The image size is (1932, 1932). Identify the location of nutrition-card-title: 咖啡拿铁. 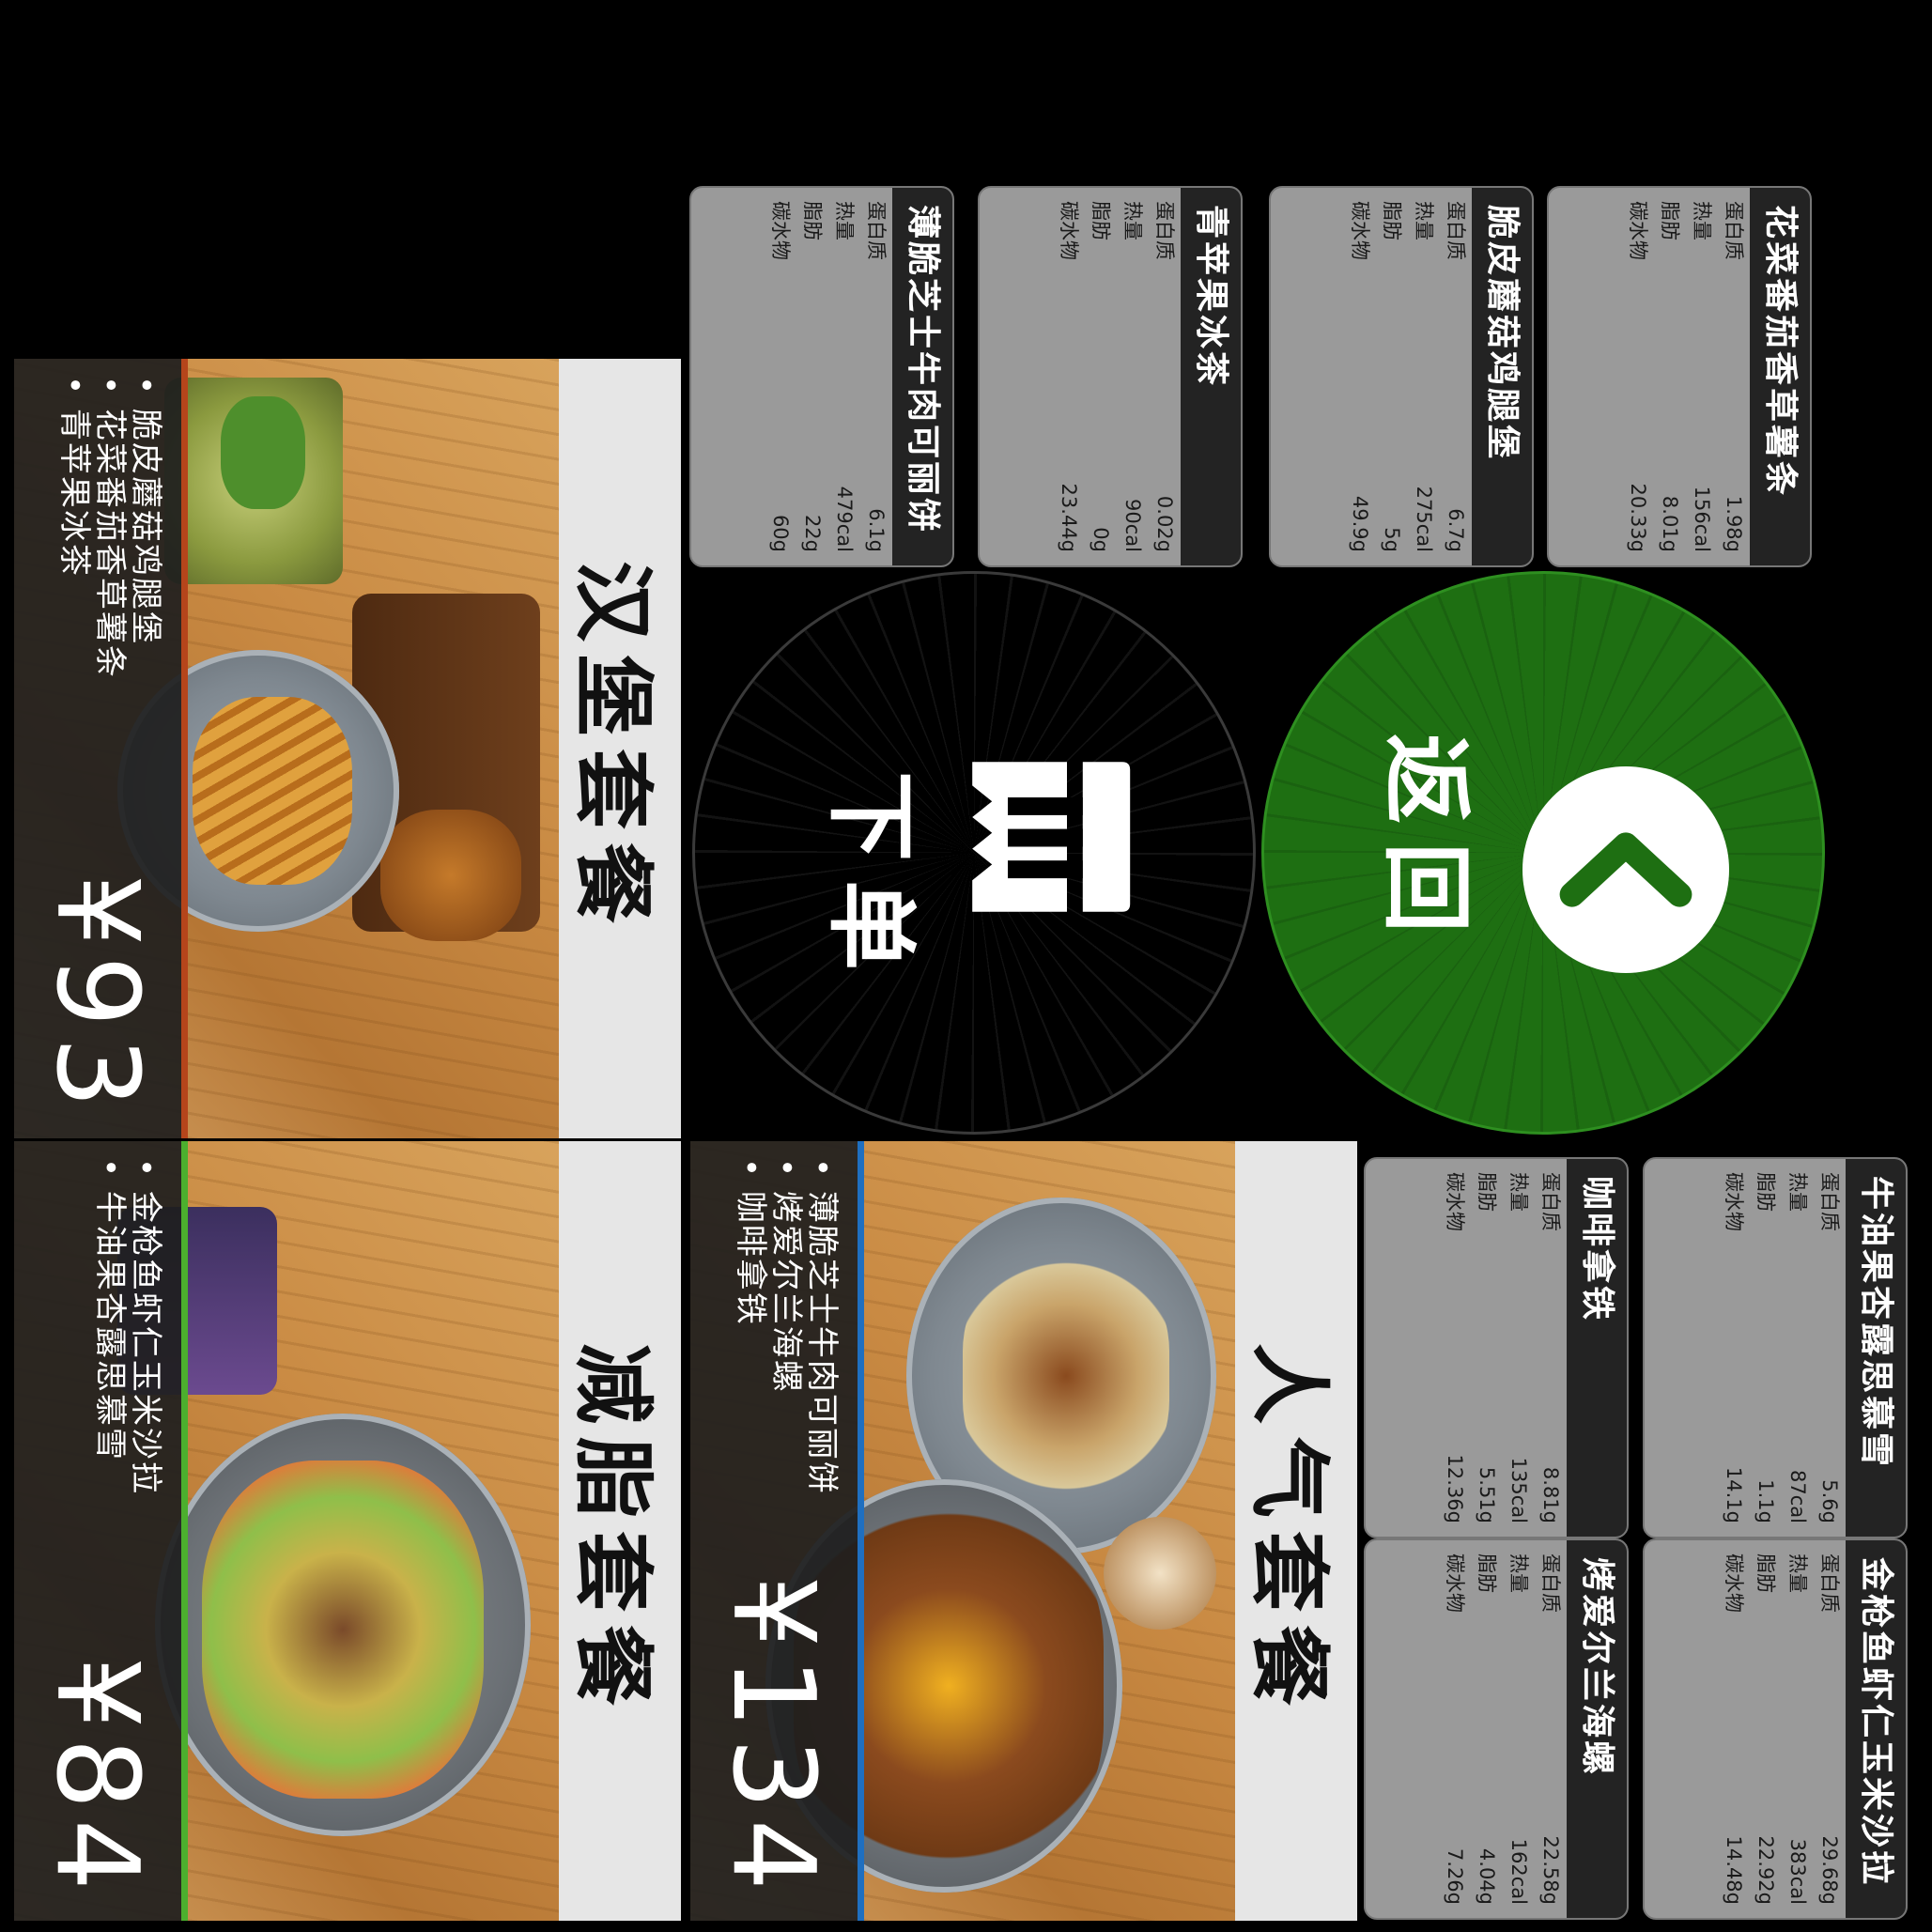
(1597, 1348).